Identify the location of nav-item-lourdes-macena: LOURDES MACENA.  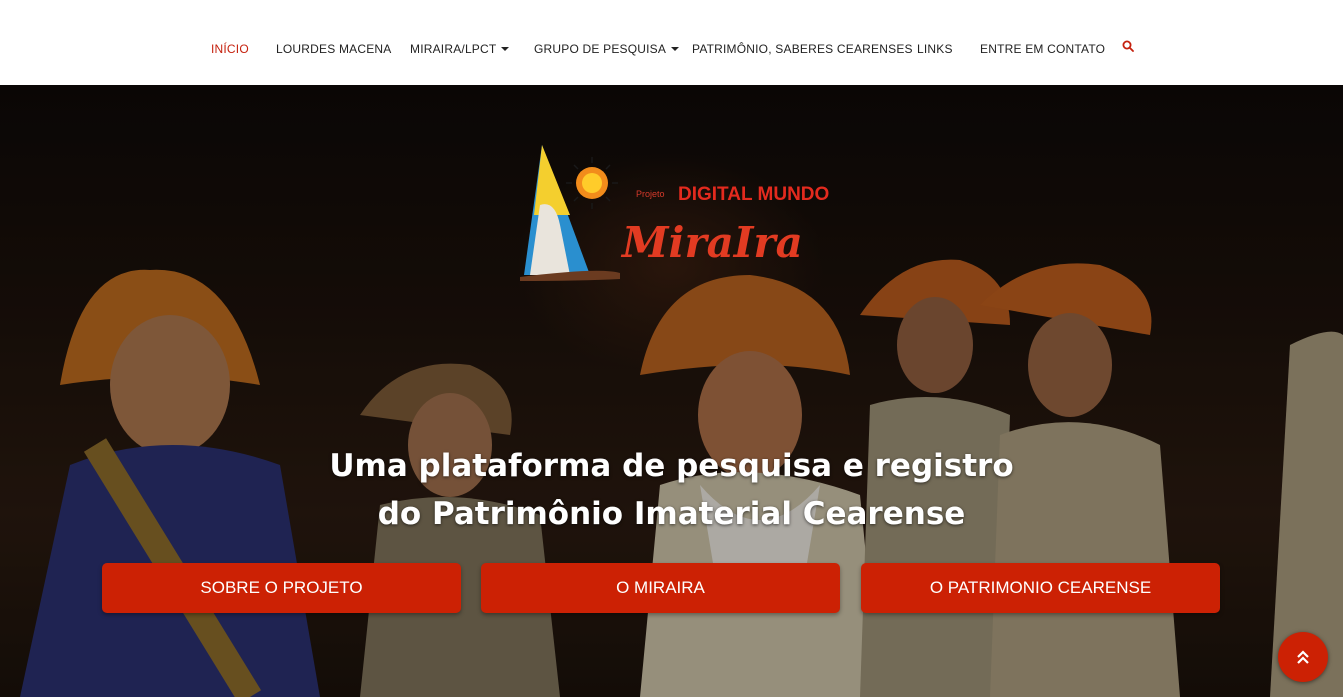
(334, 49).